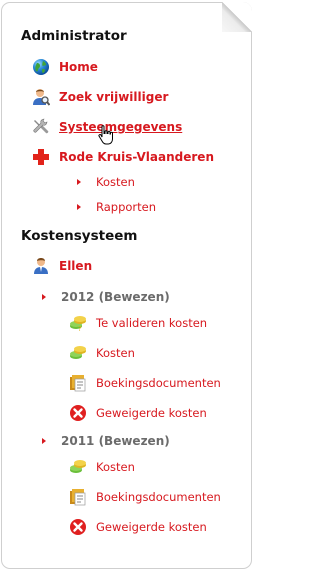 The height and width of the screenshot is (572, 320). I want to click on nav-subitem-kosten: Kosten, so click(198, 182).